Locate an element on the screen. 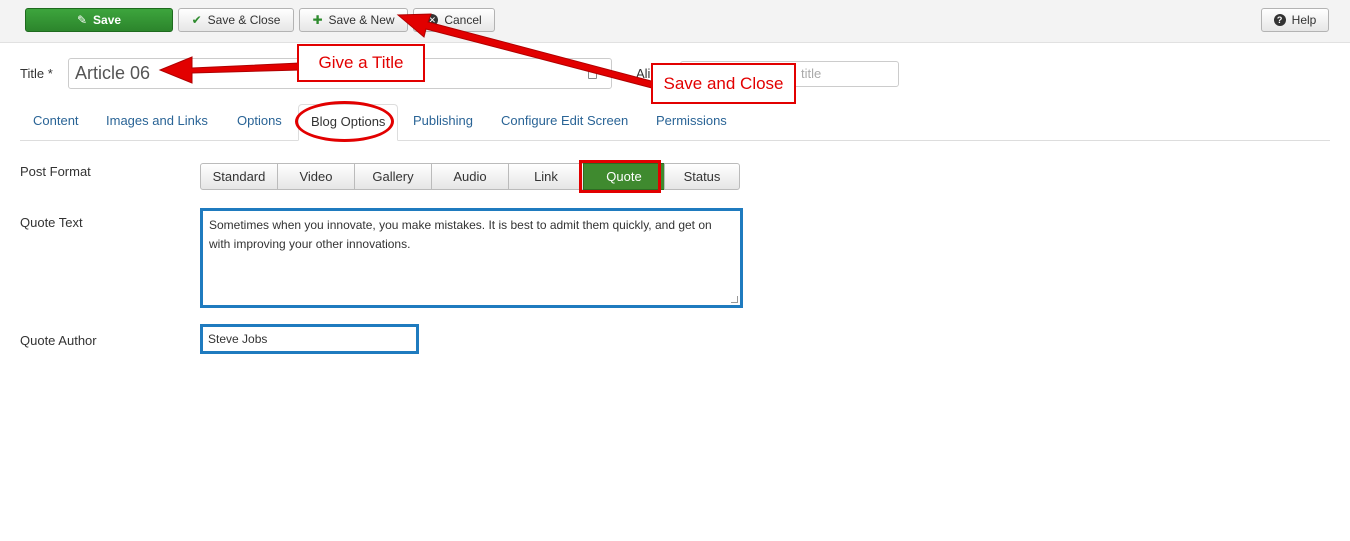  save-close-callout: Save and Close is located at coordinates (723, 83).